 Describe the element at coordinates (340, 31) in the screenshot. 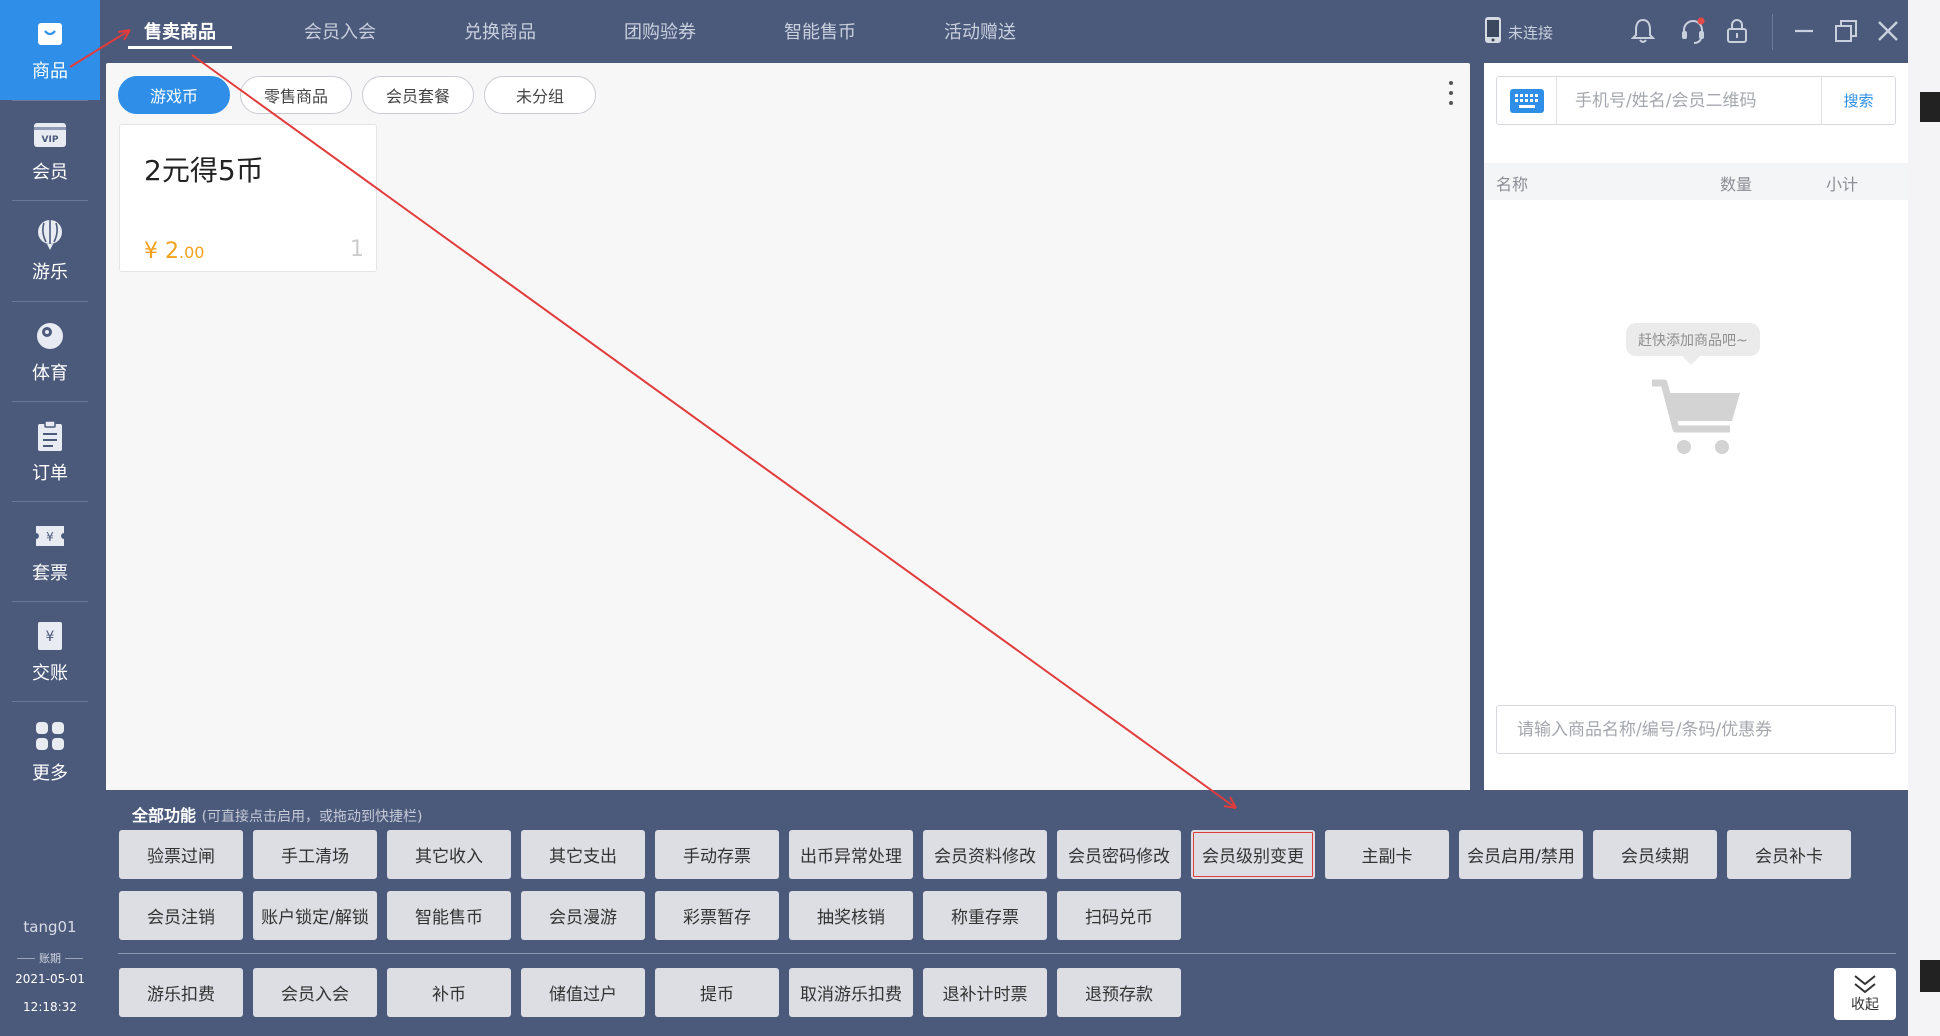

I see `tab-member-join: 会员入会` at that location.